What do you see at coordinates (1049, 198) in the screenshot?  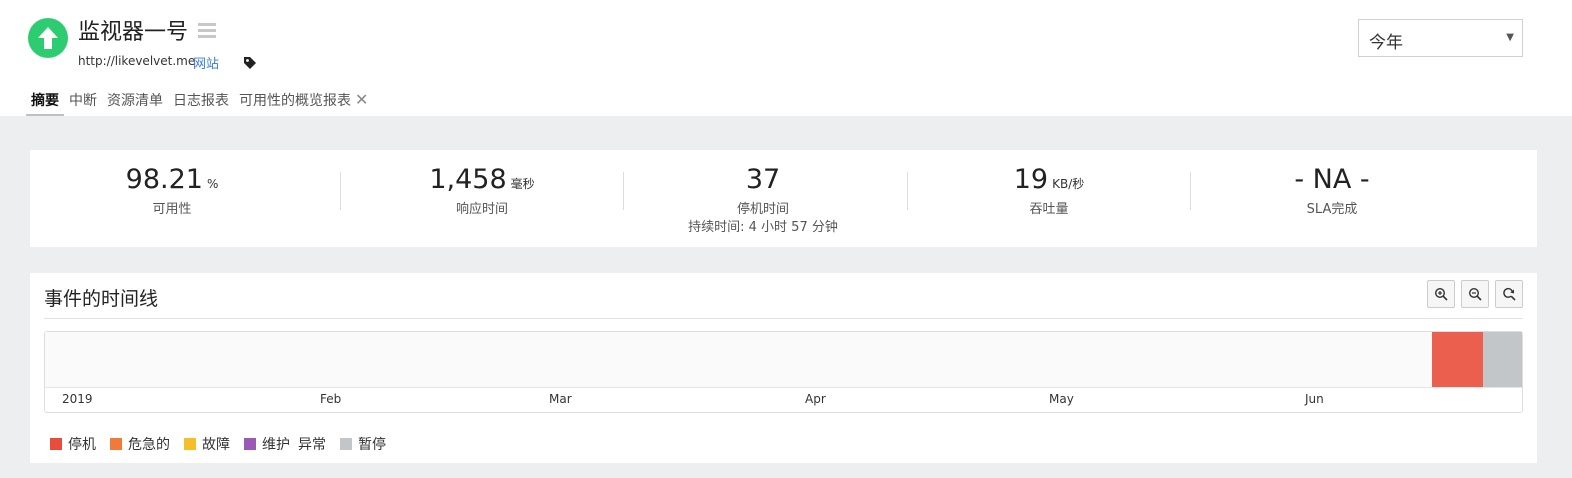 I see `stat-throughput: 19 KB/秒 吞吐量` at bounding box center [1049, 198].